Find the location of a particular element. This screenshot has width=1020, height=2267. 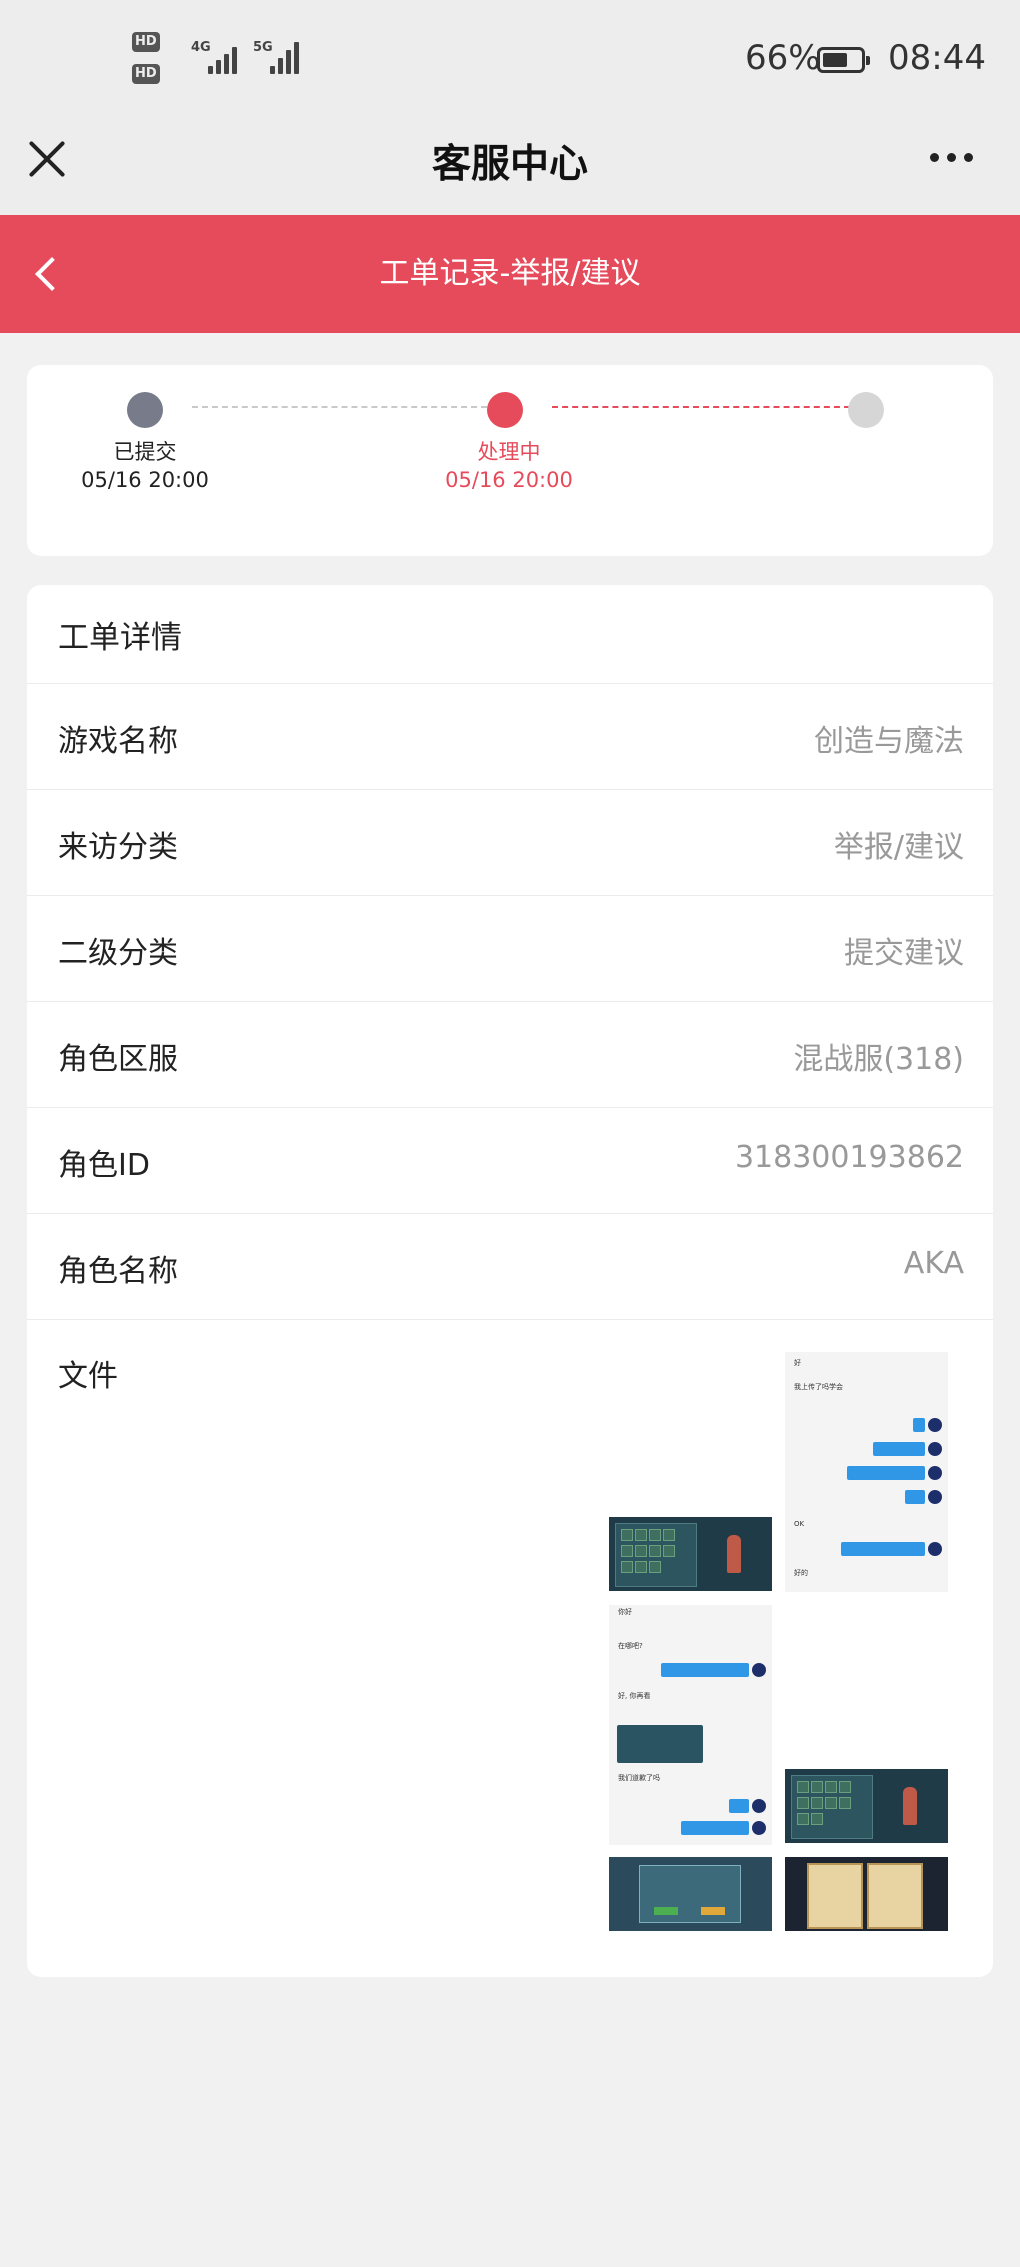

detail-row-role-id: 角色ID 318300193862 is located at coordinates (510, 1160).